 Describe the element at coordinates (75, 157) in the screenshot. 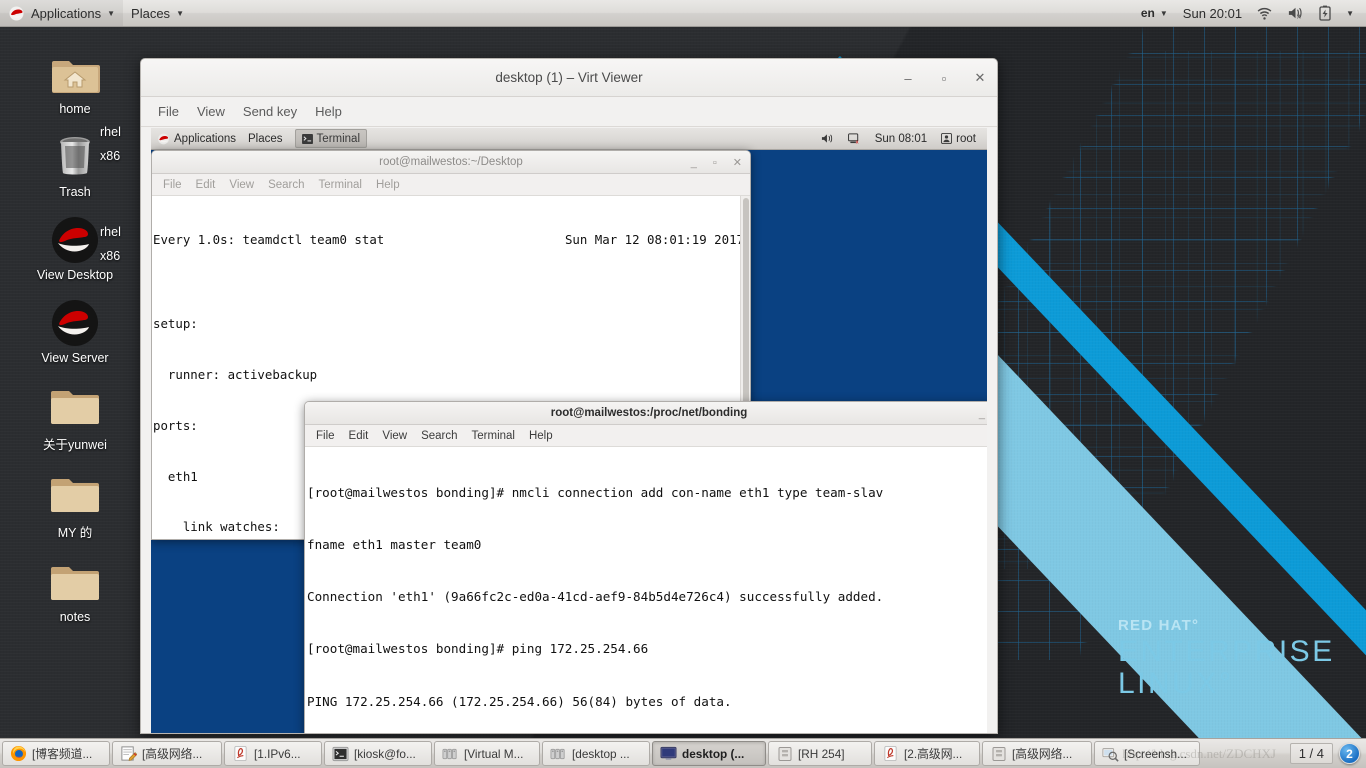

I see `trash-icon` at that location.